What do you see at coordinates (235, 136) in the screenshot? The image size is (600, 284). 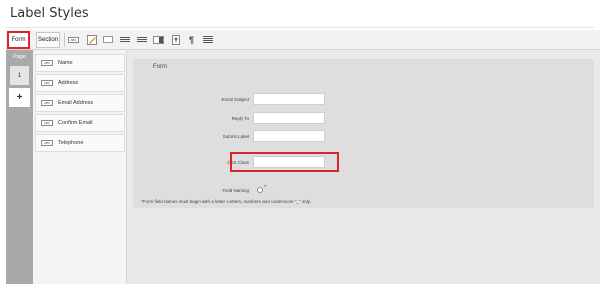 I see `submit-label-label: Submit Label` at bounding box center [235, 136].